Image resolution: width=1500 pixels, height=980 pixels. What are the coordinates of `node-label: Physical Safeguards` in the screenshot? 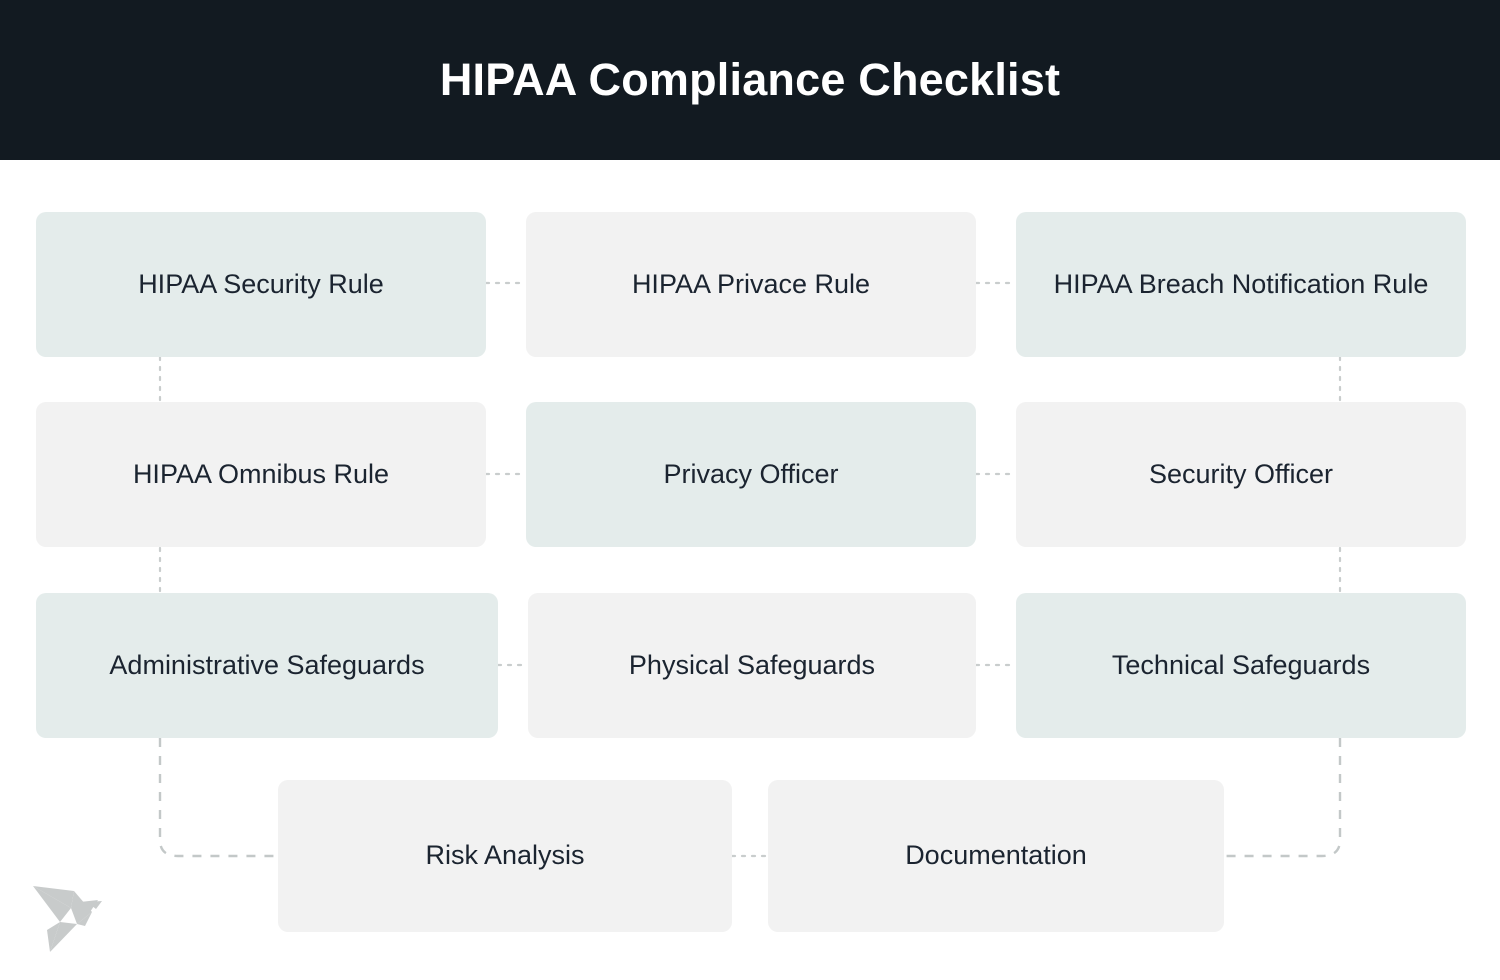 It's located at (752, 664).